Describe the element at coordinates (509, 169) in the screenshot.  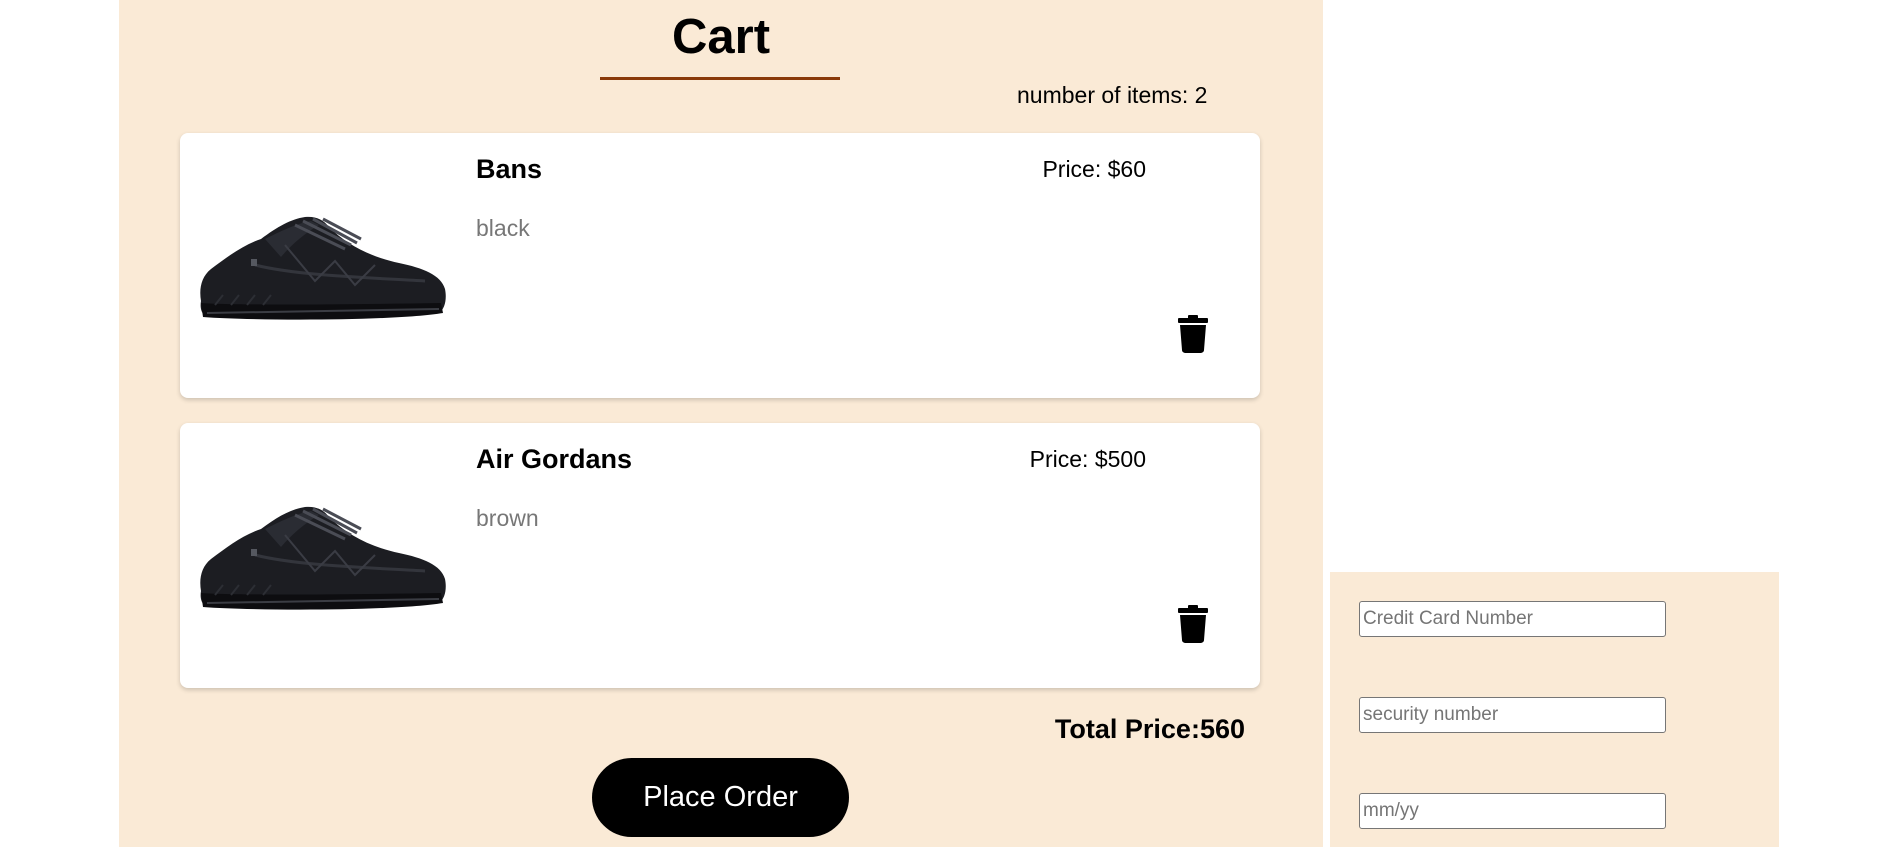
I see `item-name: Bans` at that location.